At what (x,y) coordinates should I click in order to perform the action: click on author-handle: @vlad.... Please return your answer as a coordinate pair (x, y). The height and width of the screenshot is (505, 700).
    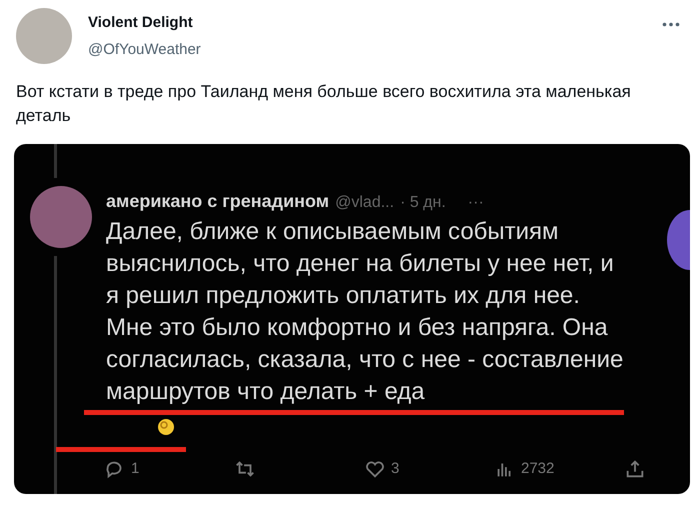
    Looking at the image, I should click on (364, 203).